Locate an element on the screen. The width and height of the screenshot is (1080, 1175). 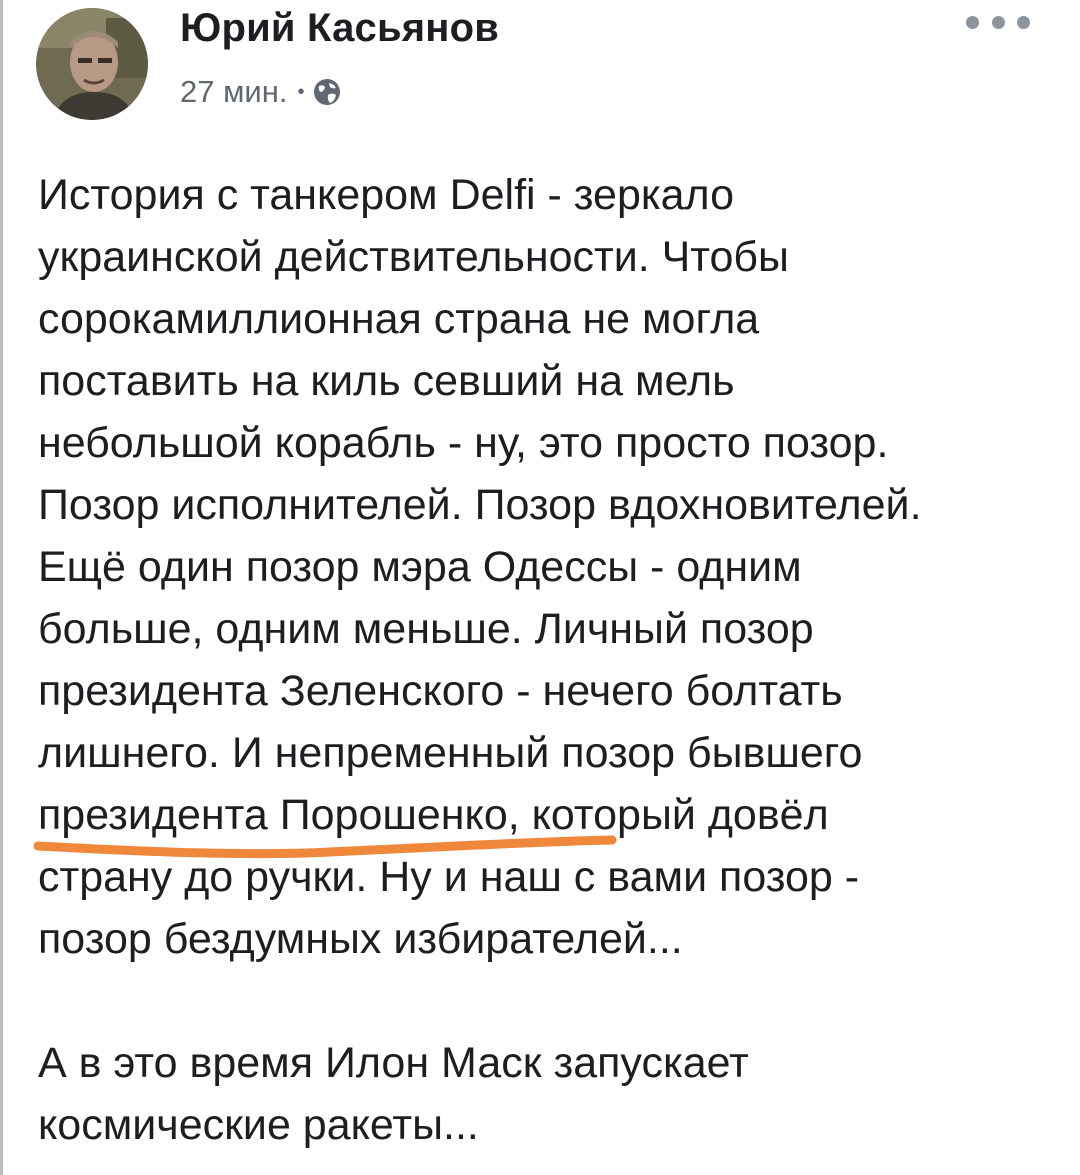
left-border is located at coordinates (1, 587).